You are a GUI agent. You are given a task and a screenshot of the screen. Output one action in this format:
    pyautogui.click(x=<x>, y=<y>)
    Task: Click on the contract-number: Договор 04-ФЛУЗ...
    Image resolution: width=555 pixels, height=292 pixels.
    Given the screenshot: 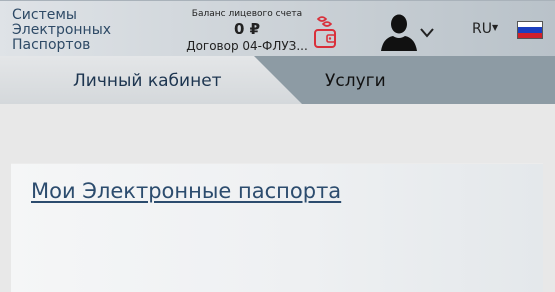 What is the action you would take?
    pyautogui.click(x=247, y=46)
    